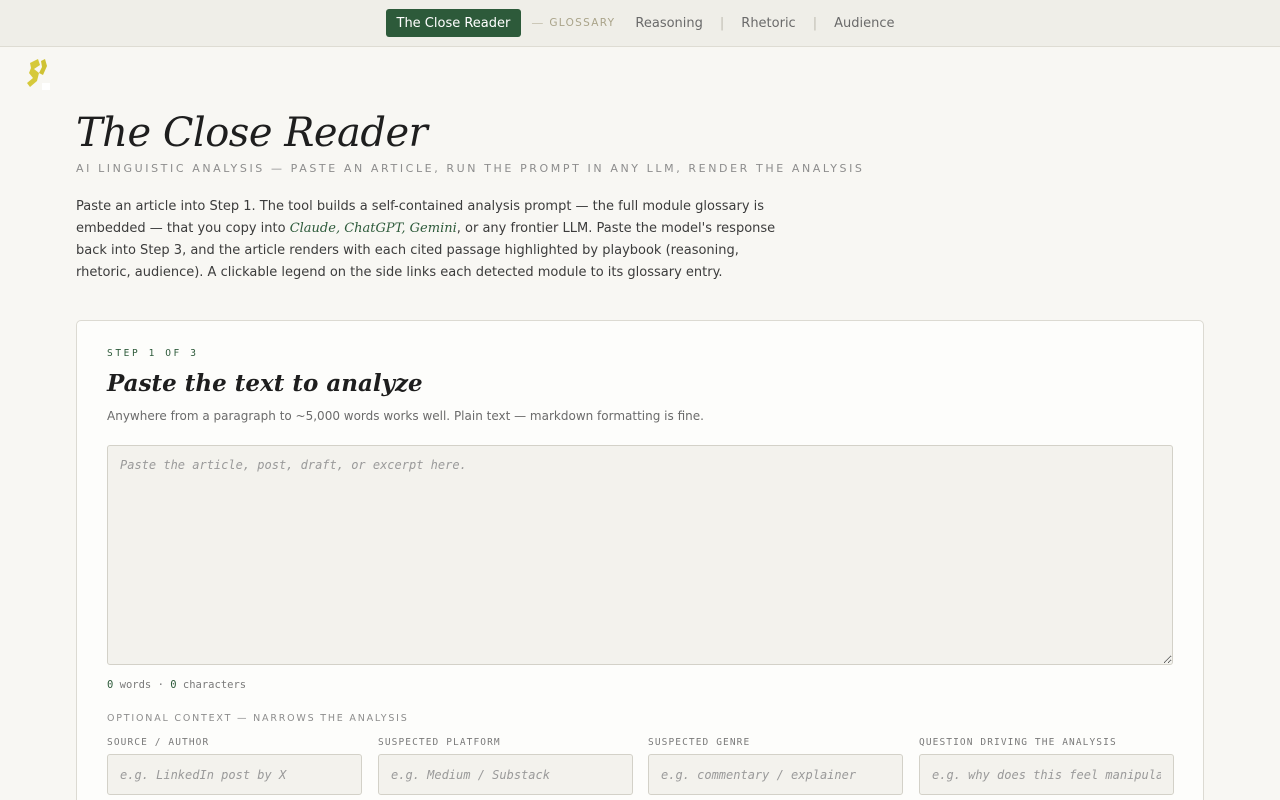 This screenshot has width=1280, height=800. I want to click on step-label: STEP 1 OF 3, so click(153, 353).